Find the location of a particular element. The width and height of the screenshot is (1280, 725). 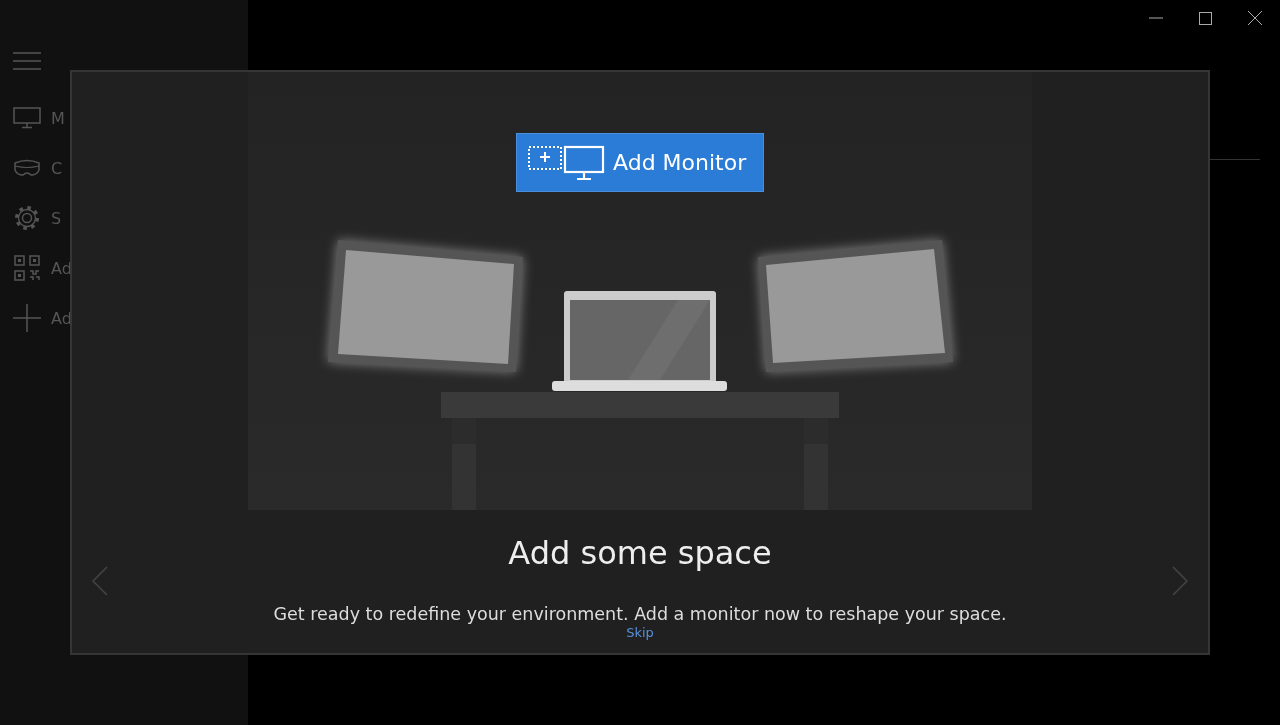

nav-label: S is located at coordinates (56, 218).